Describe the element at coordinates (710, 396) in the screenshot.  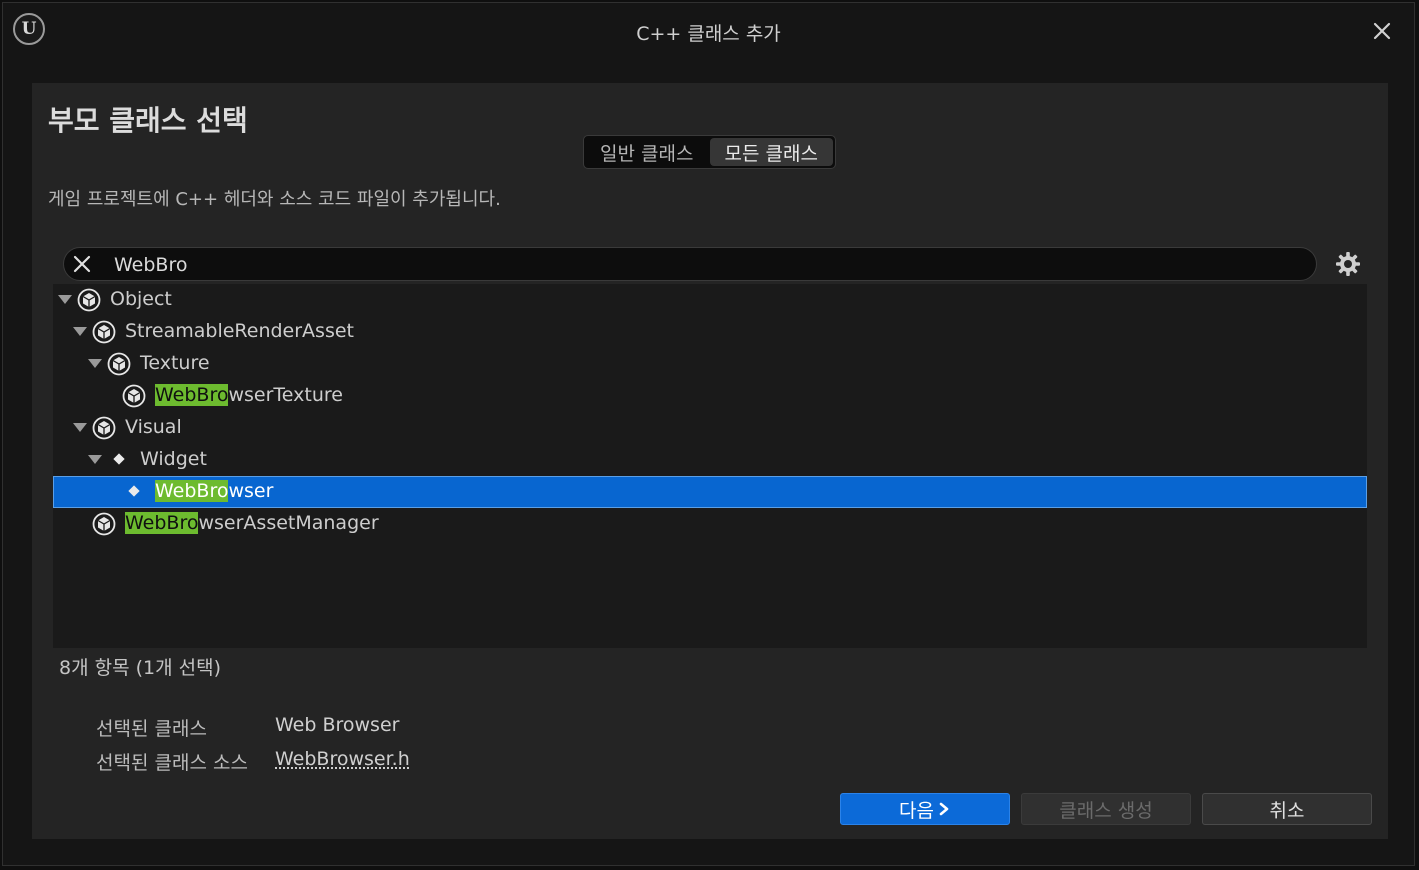
I see `tree-item-webbrowsertexture: WebBrowserTexture` at that location.